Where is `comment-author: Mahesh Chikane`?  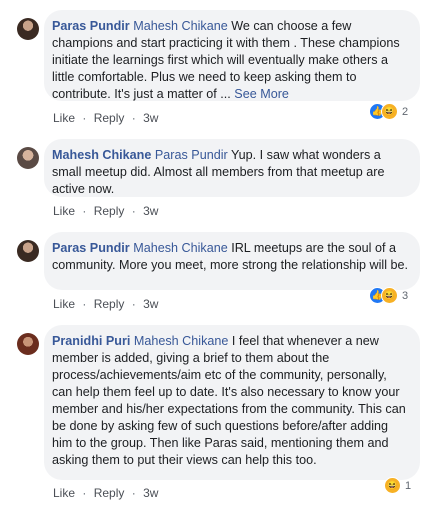 comment-author: Mahesh Chikane is located at coordinates (101, 155).